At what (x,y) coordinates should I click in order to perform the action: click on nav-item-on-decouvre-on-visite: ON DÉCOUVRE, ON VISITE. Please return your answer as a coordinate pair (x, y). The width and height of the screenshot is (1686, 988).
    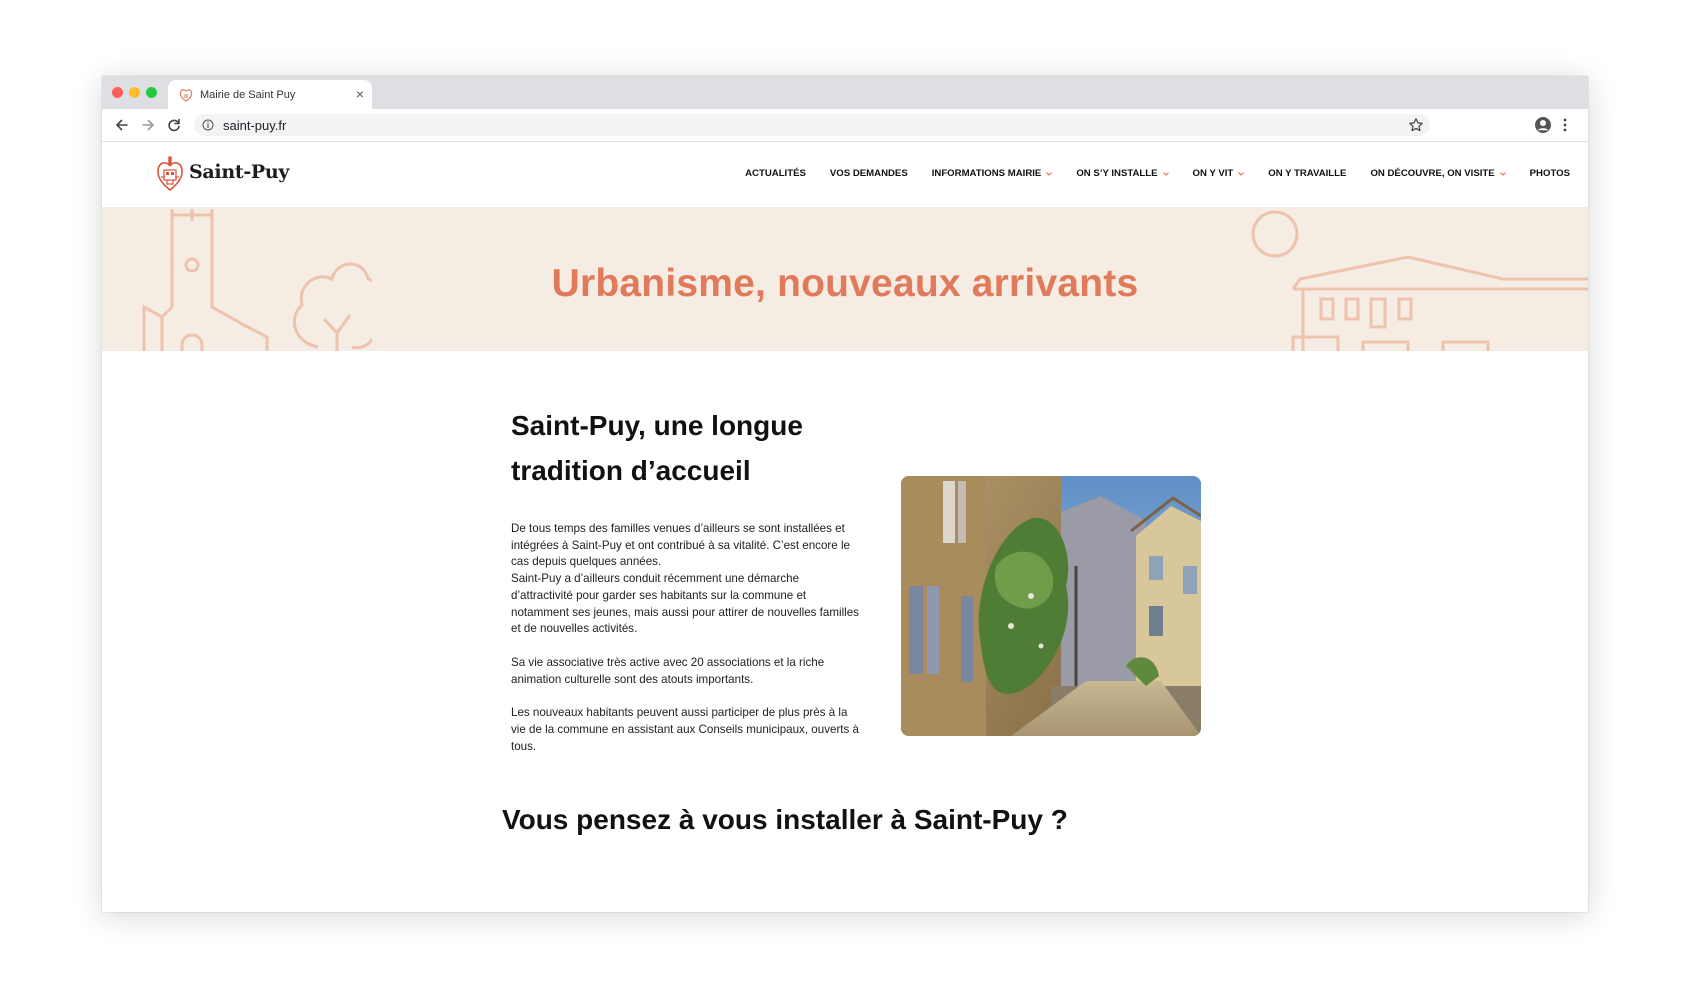
    Looking at the image, I should click on (1438, 173).